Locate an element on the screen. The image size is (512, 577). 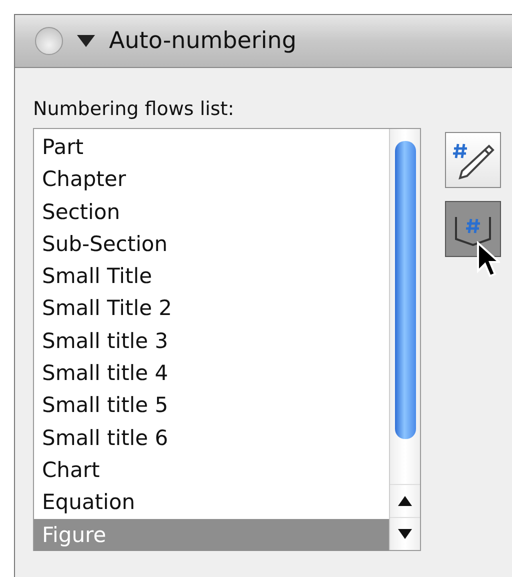
list-item: Section is located at coordinates (211, 212).